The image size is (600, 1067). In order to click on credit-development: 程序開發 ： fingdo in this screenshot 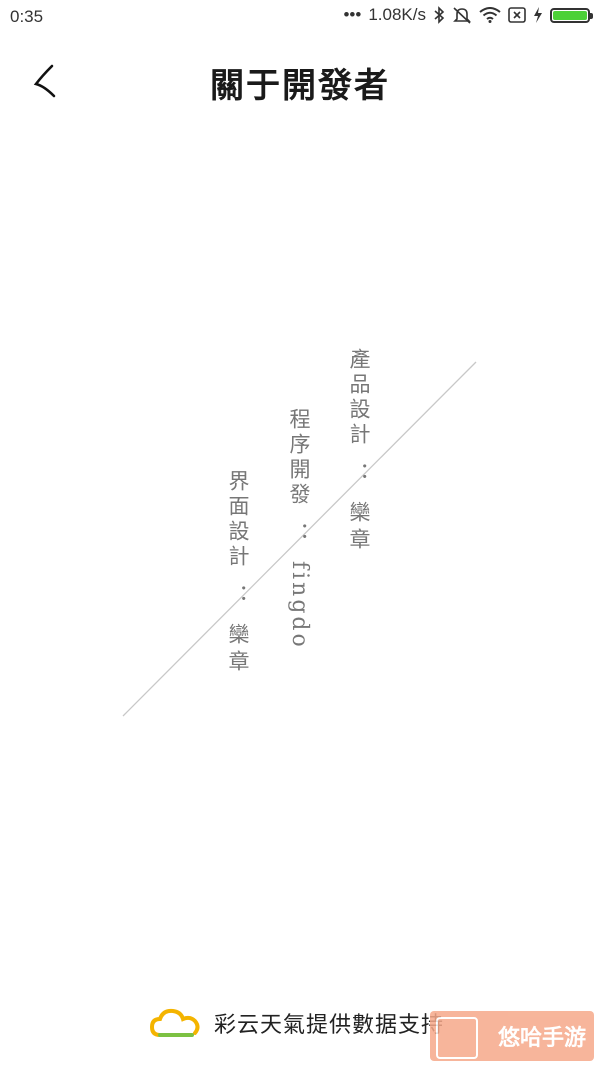, I will do `click(299, 529)`.